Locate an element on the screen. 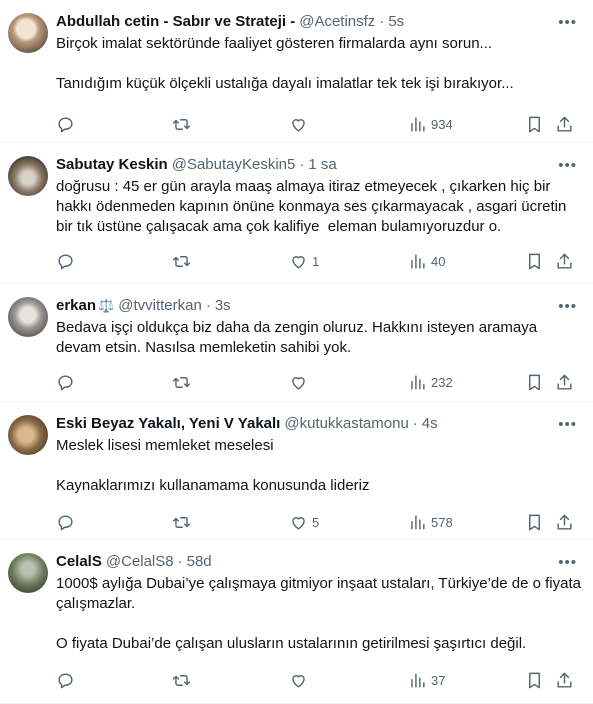 The width and height of the screenshot is (593, 704). scales-badge: ⚖️ is located at coordinates (106, 305).